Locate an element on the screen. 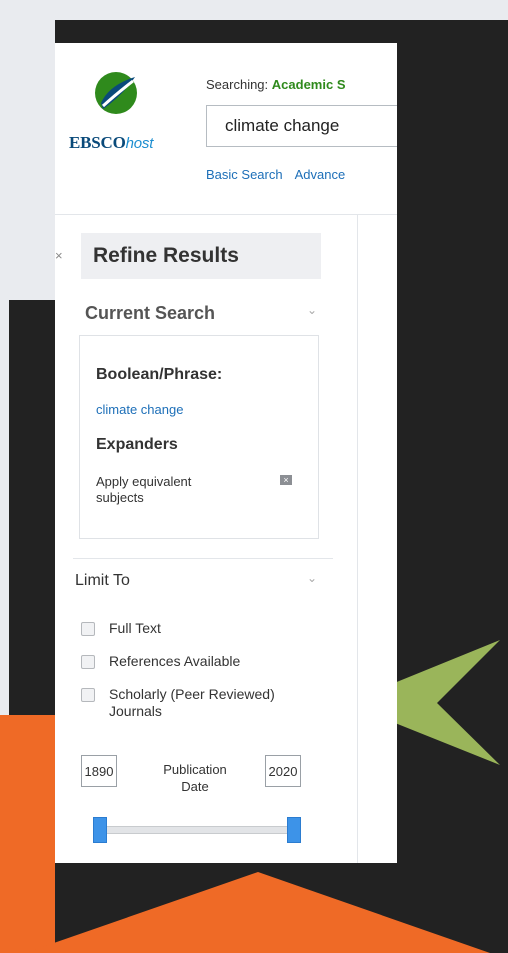  date-from-input is located at coordinates (99, 771).